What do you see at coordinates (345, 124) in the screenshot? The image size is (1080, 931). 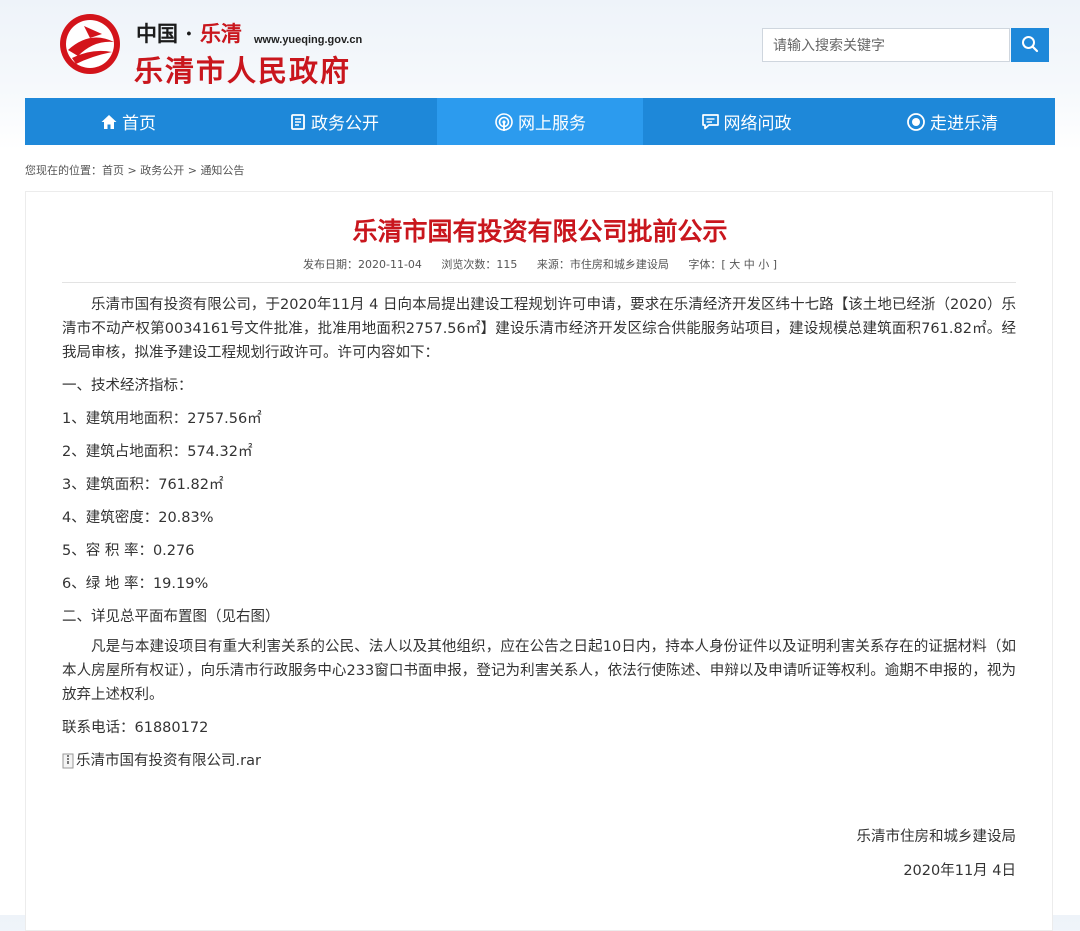 I see `nav-label: 政务公开` at bounding box center [345, 124].